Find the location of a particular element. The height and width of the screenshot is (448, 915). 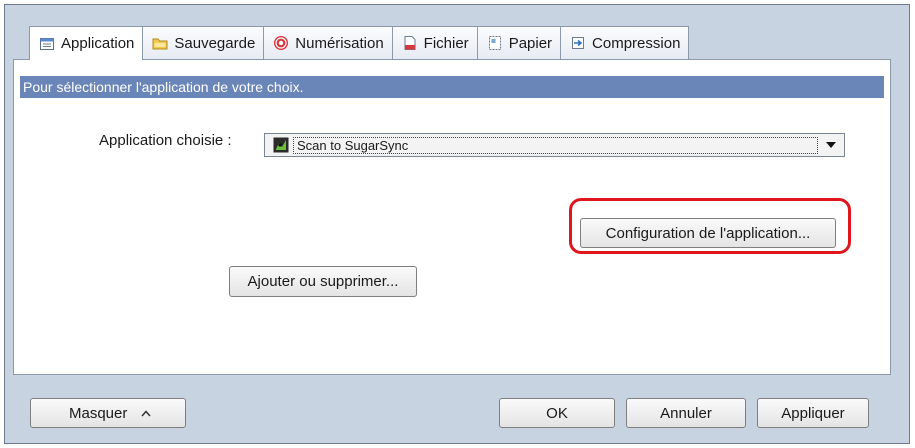

tab-label: Application is located at coordinates (98, 43).